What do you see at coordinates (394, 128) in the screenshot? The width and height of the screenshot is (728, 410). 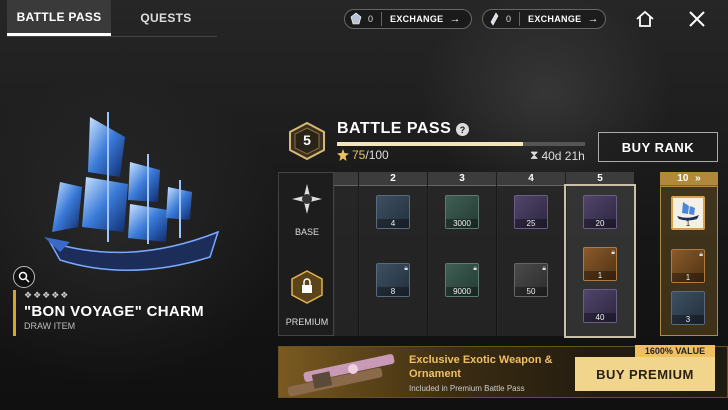 I see `battle-pass-title: BATTLE PASS` at bounding box center [394, 128].